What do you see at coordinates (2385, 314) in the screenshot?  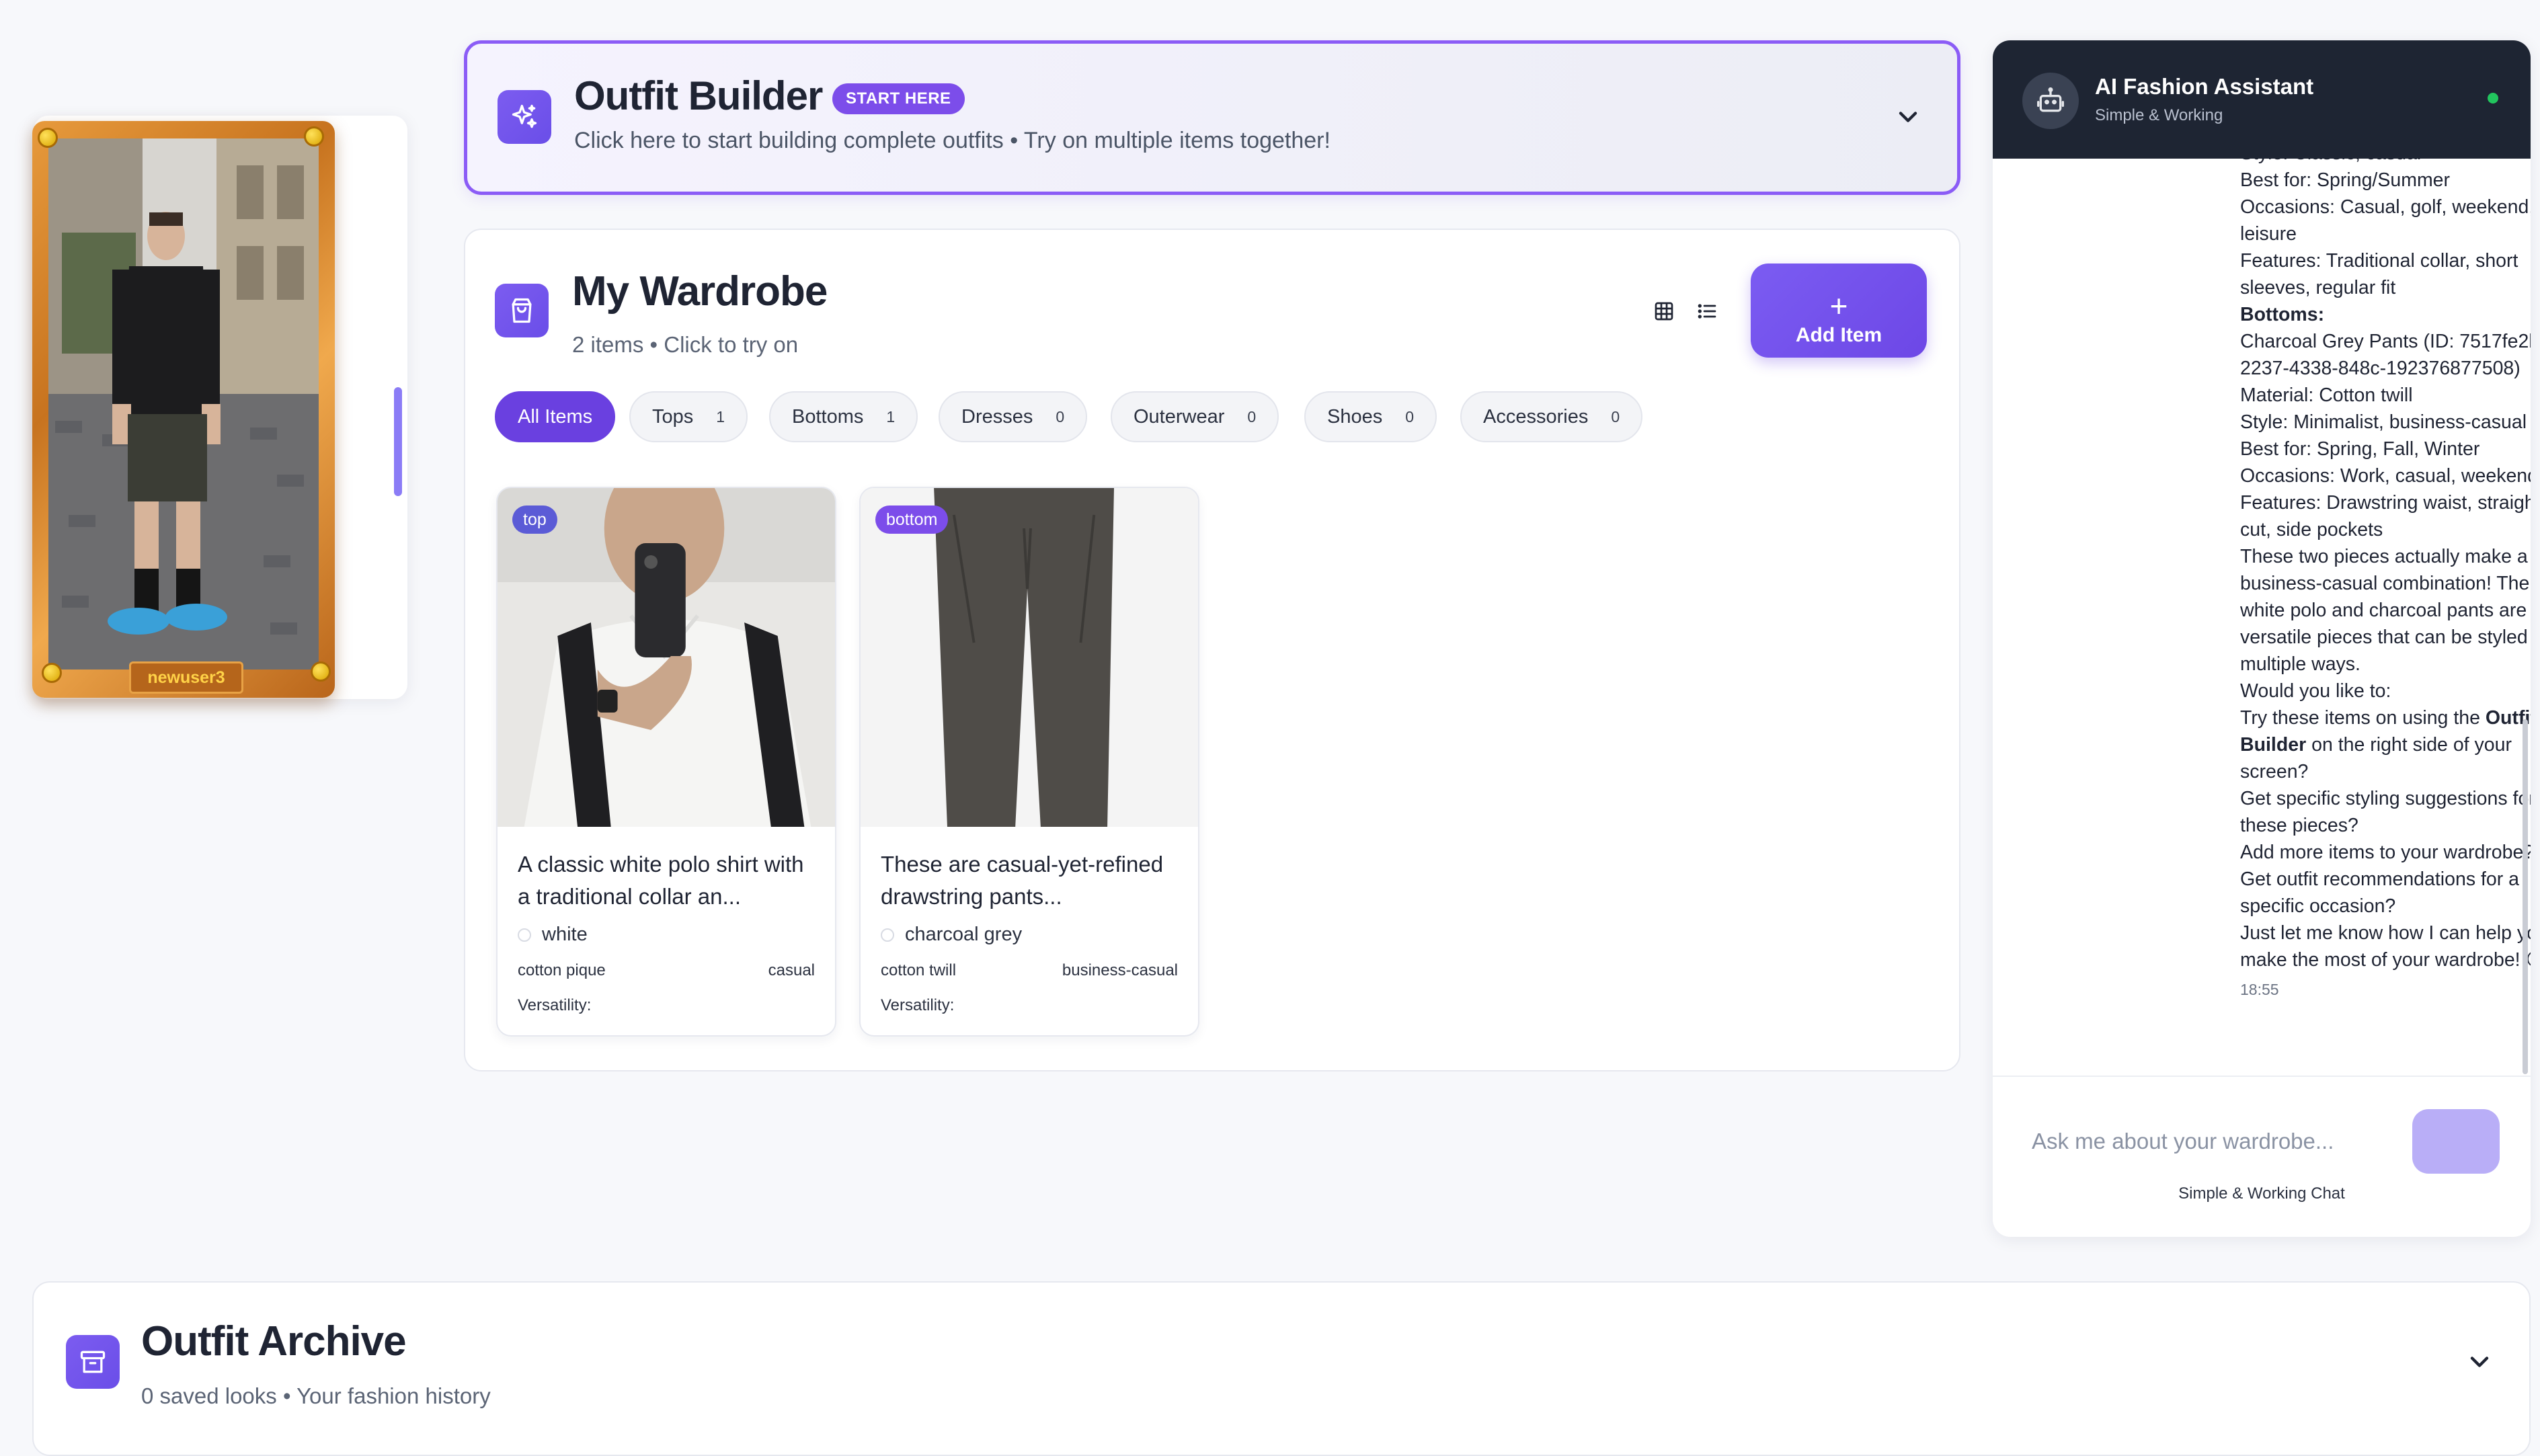 I see `message-line: Bottoms:` at bounding box center [2385, 314].